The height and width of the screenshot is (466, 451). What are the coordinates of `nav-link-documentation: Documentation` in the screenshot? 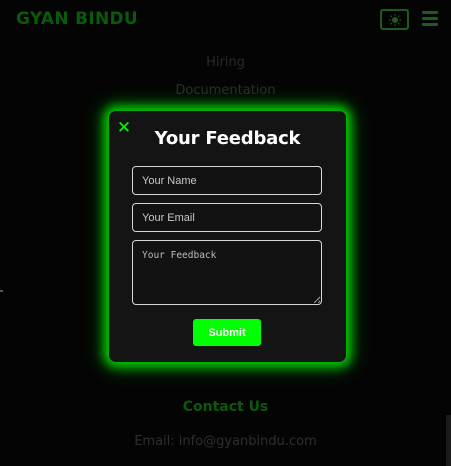 It's located at (225, 90).